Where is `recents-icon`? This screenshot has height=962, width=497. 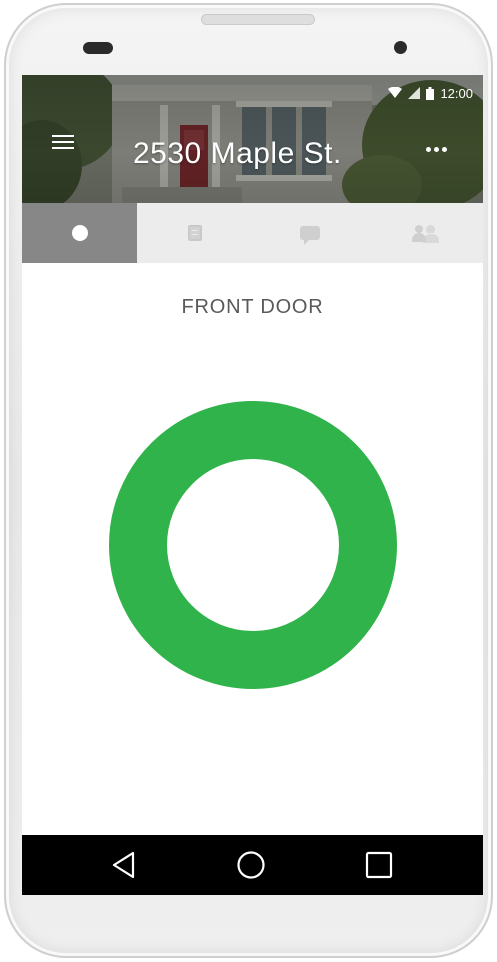 recents-icon is located at coordinates (379, 865).